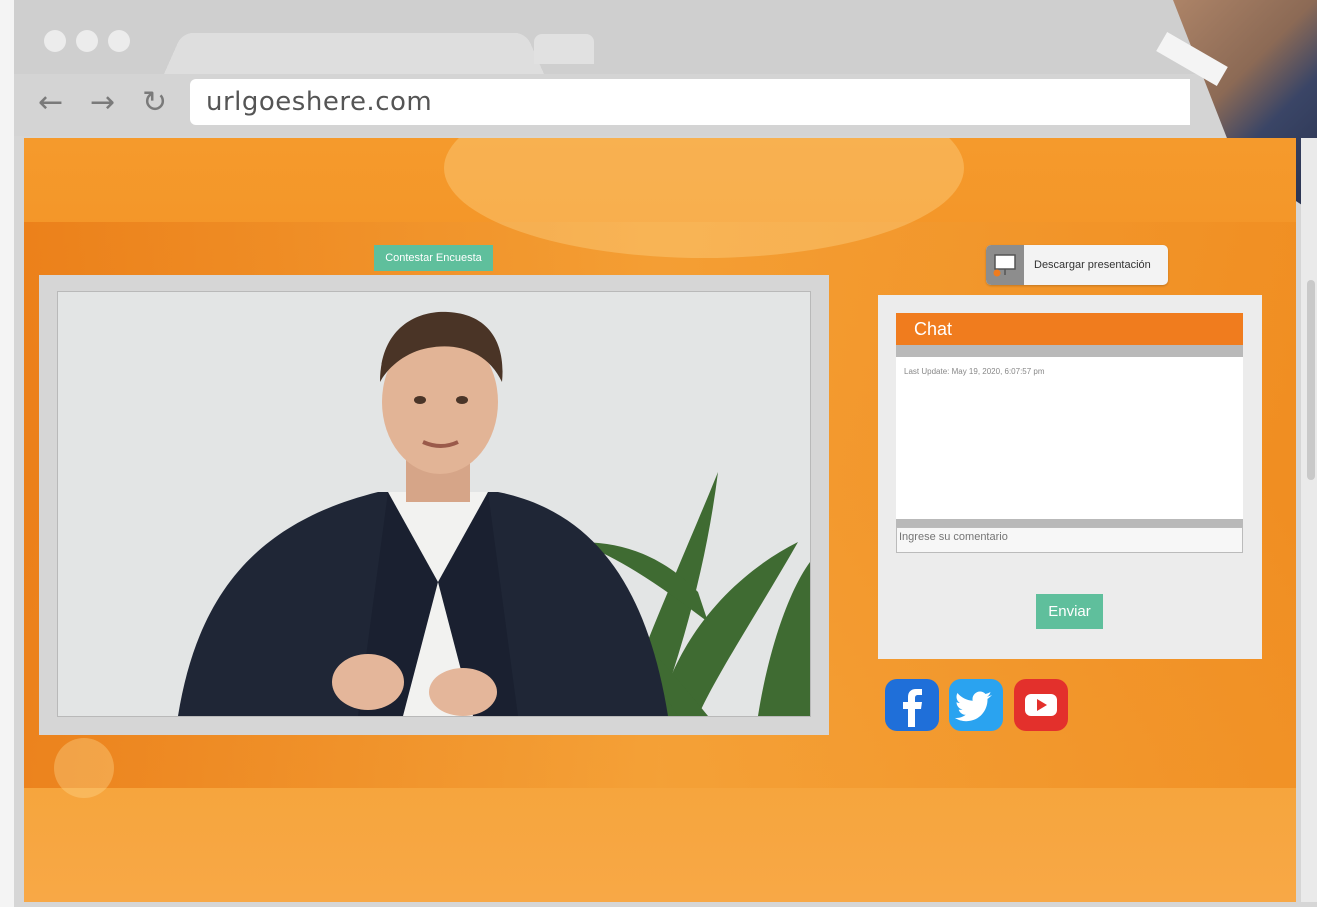 This screenshot has height=907, width=1317. What do you see at coordinates (87, 41) in the screenshot?
I see `minimize-window-dot` at bounding box center [87, 41].